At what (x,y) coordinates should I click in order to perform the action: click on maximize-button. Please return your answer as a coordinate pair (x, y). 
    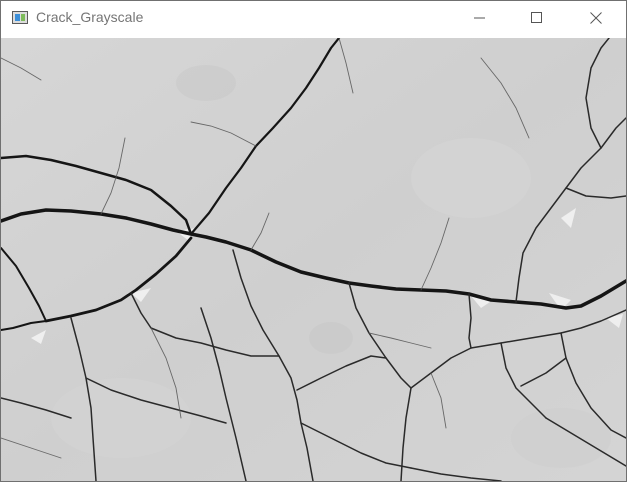
    Looking at the image, I should click on (537, 18).